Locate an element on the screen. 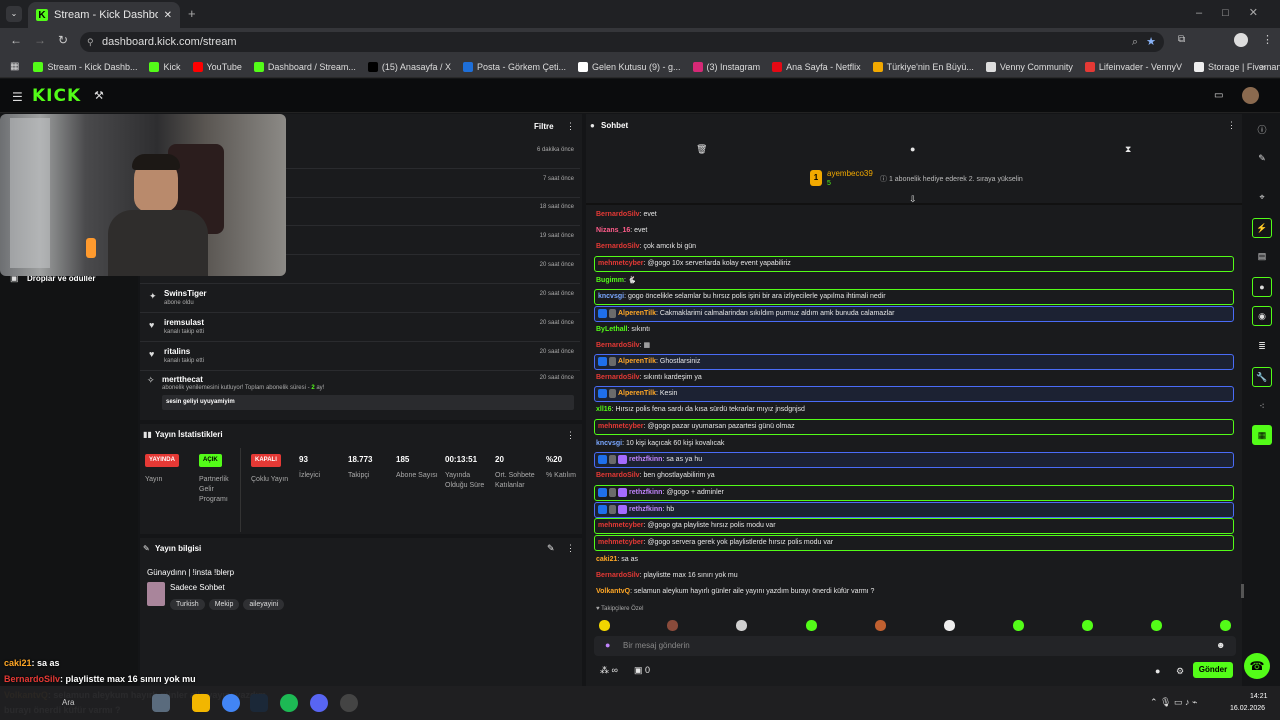 The width and height of the screenshot is (1280, 720). bookmark-item: Lifeinvader - VennyV is located at coordinates (1133, 66).